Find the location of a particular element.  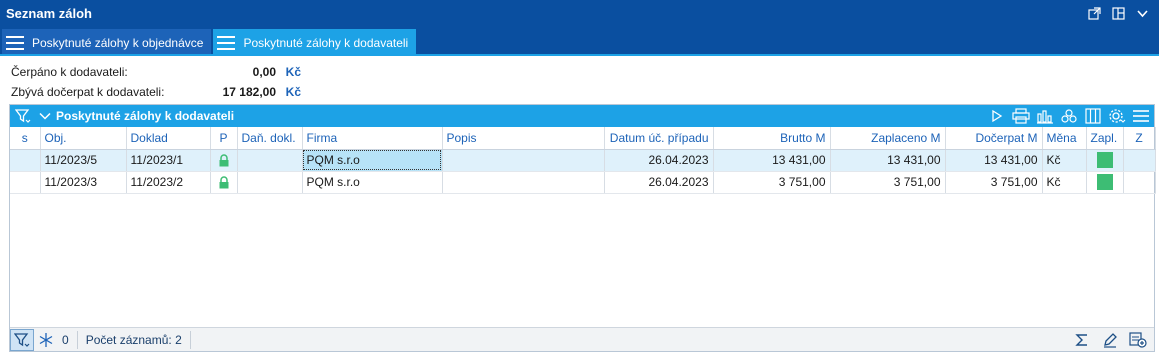

col-header-mena: Měna is located at coordinates (1064, 138).